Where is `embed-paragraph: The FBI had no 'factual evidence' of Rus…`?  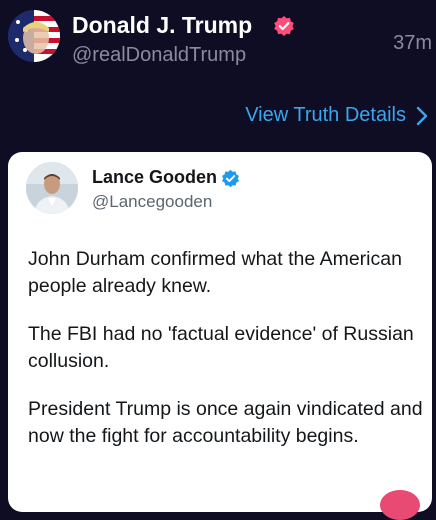 embed-paragraph: The FBI had no 'factual evidence' of Rus… is located at coordinates (221, 347).